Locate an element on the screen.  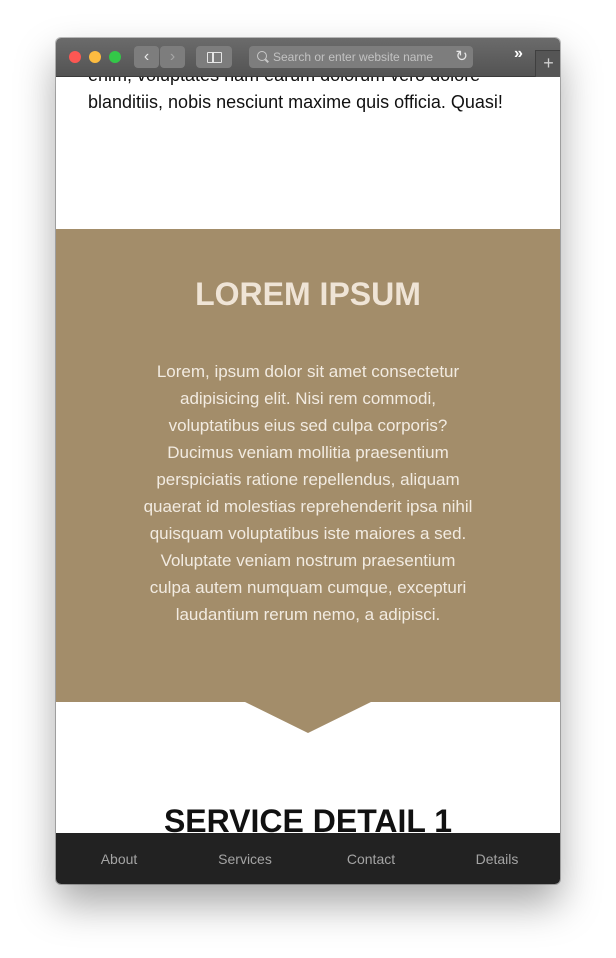
browser-toolbar: ‹ › ↻ » + is located at coordinates (308, 57).